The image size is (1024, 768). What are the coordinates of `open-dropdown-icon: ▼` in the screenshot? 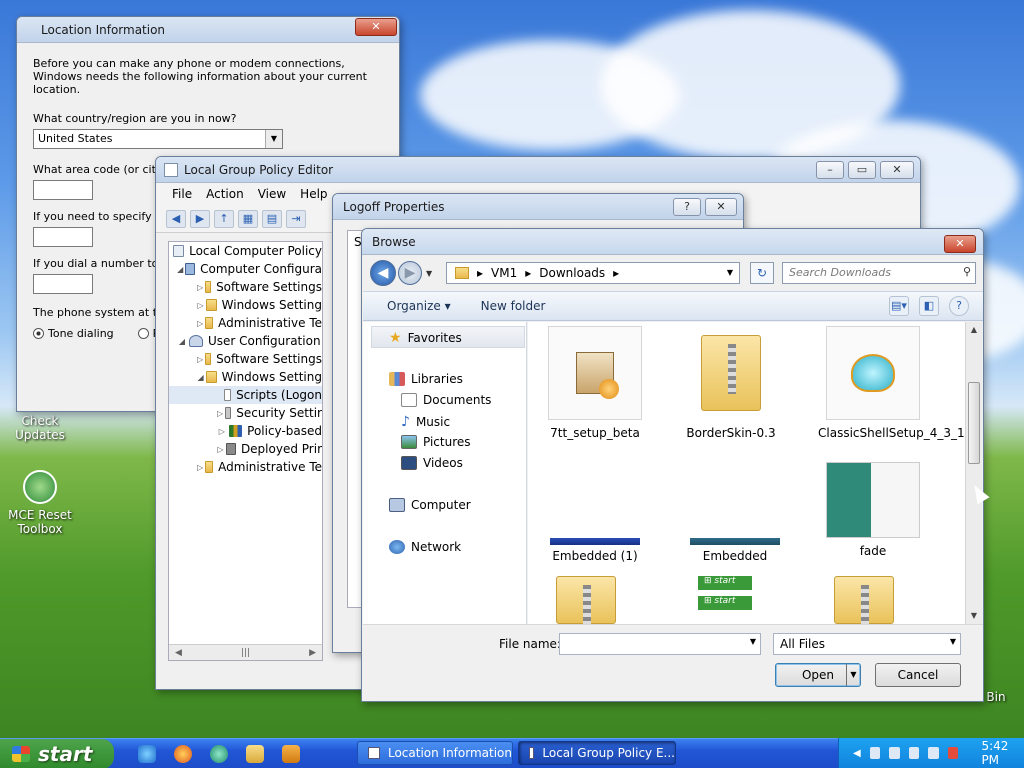 It's located at (853, 675).